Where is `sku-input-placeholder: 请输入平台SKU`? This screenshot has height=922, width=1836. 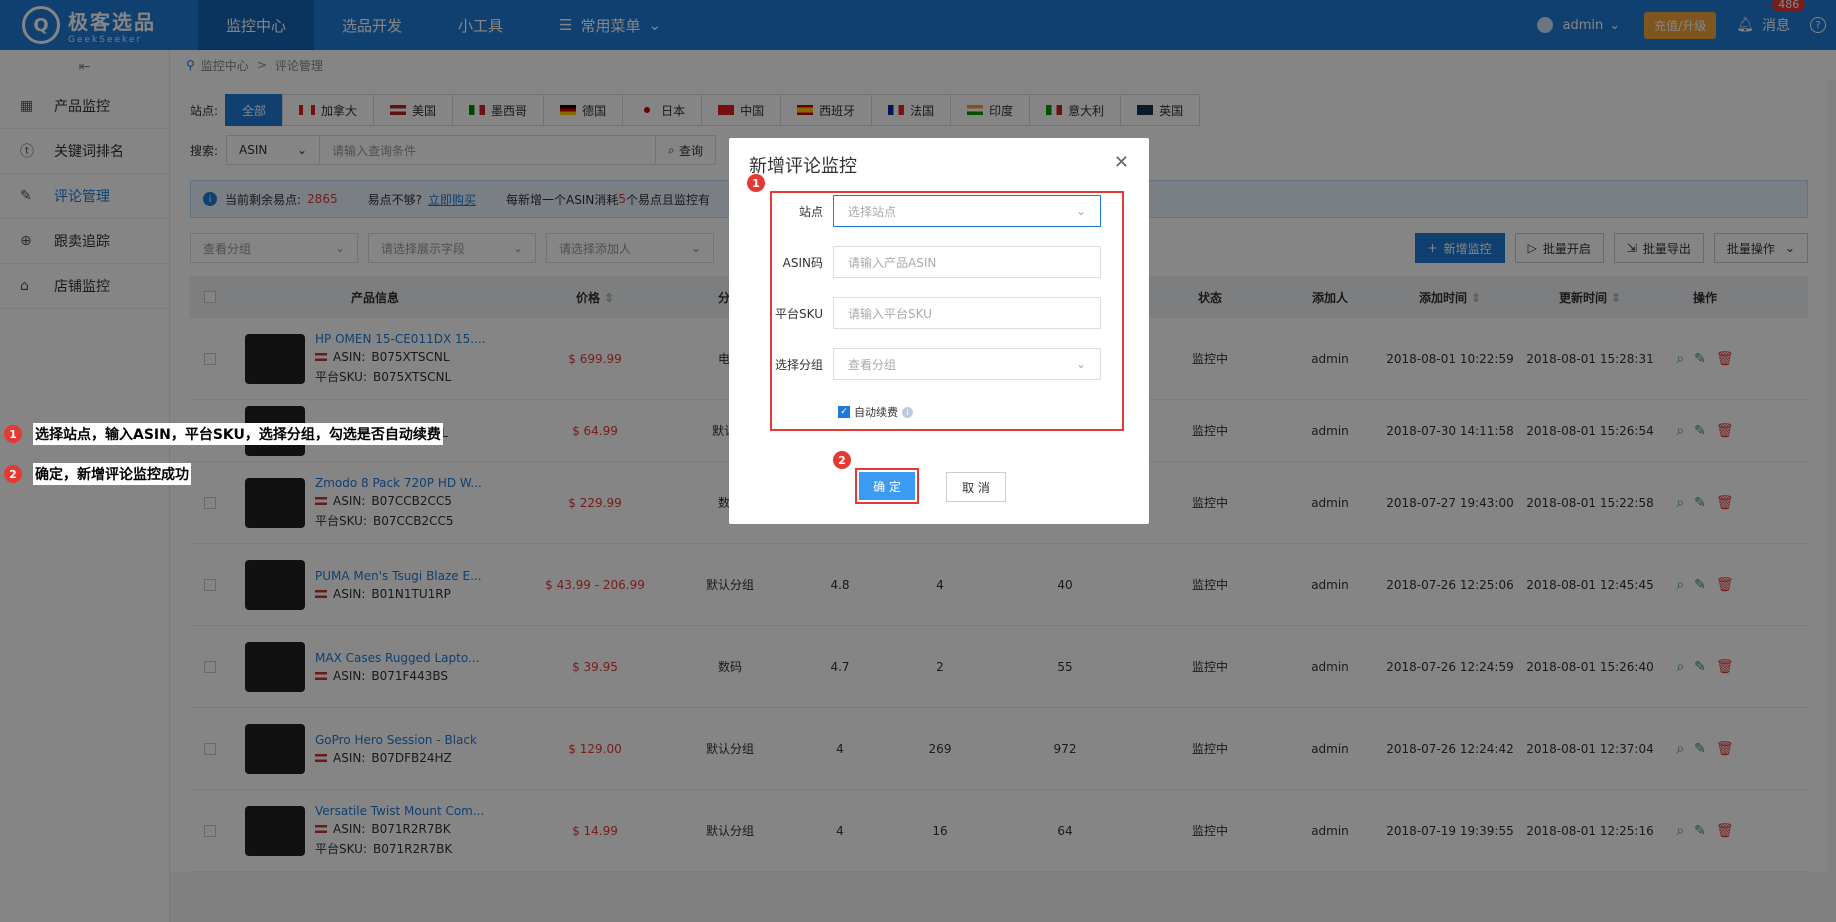
sku-input-placeholder: 请输入平台SKU is located at coordinates (890, 313).